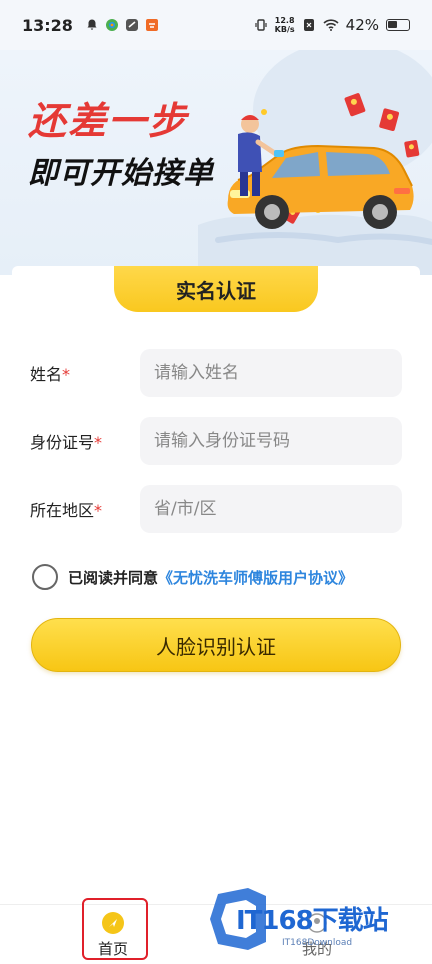 Image resolution: width=432 pixels, height=964 pixels. Describe the element at coordinates (151, 25) in the screenshot. I see `shop-icon` at that location.